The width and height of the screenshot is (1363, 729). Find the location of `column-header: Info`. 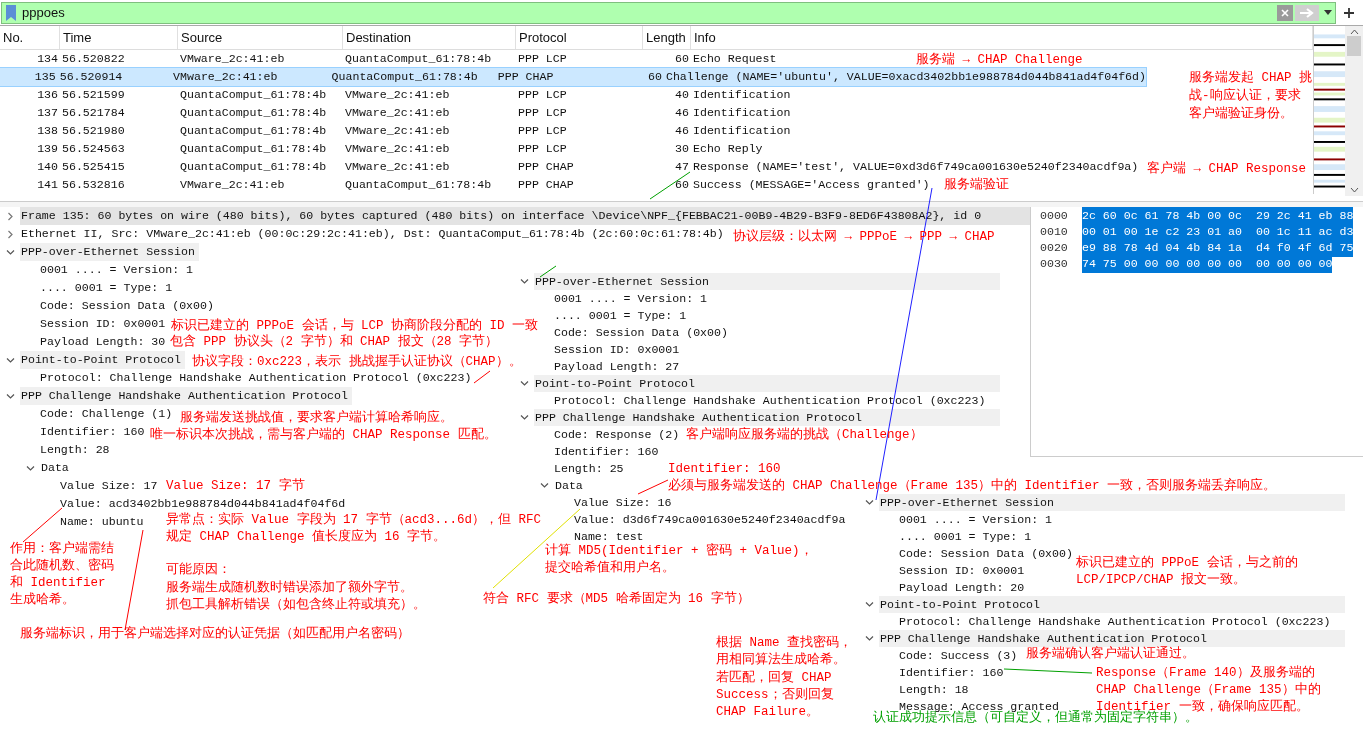

column-header: Info is located at coordinates (1002, 37).